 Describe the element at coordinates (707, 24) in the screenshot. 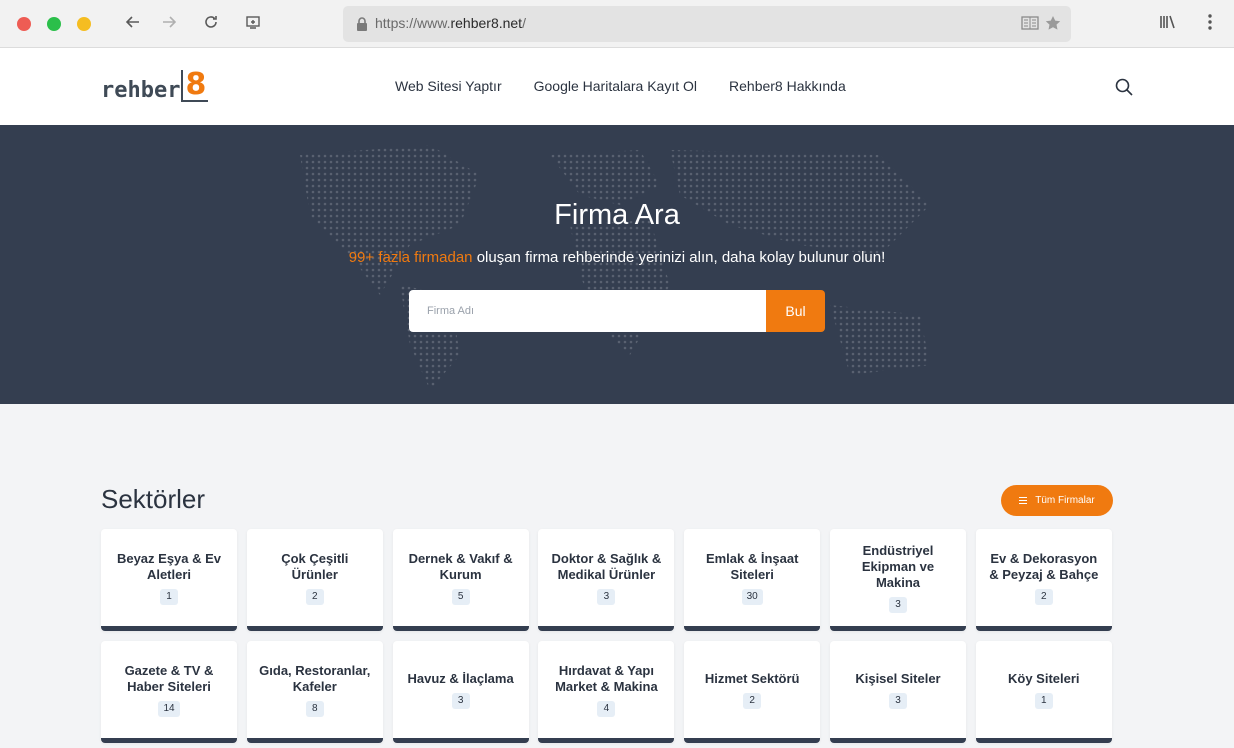

I see `address-bar: https://www.rehber8.net/` at that location.